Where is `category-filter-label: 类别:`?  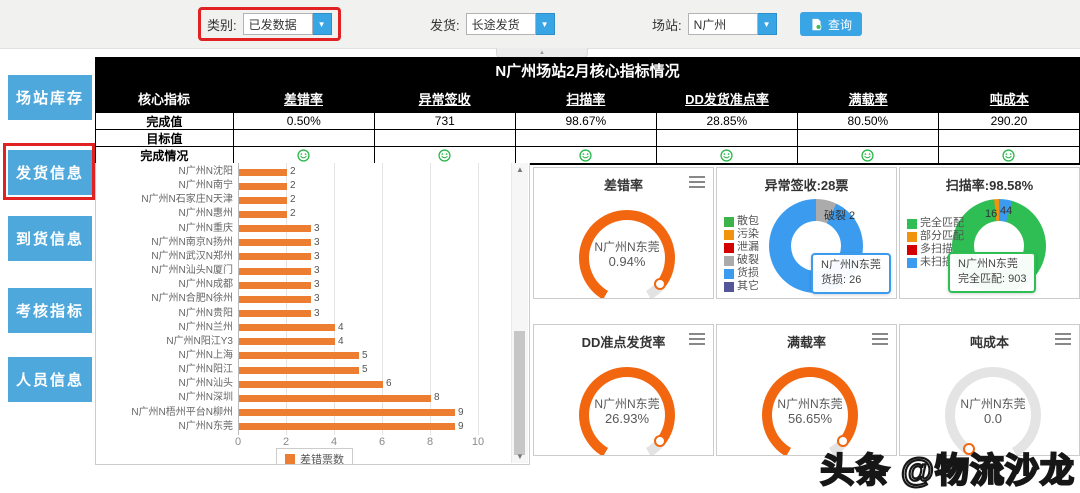
category-filter-label: 类别: is located at coordinates (222, 25).